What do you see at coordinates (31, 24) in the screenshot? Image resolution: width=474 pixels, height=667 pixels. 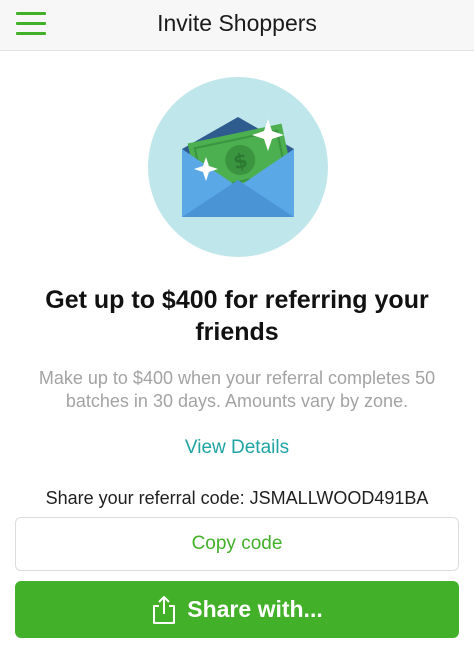 I see `hamburger-menu-icon` at bounding box center [31, 24].